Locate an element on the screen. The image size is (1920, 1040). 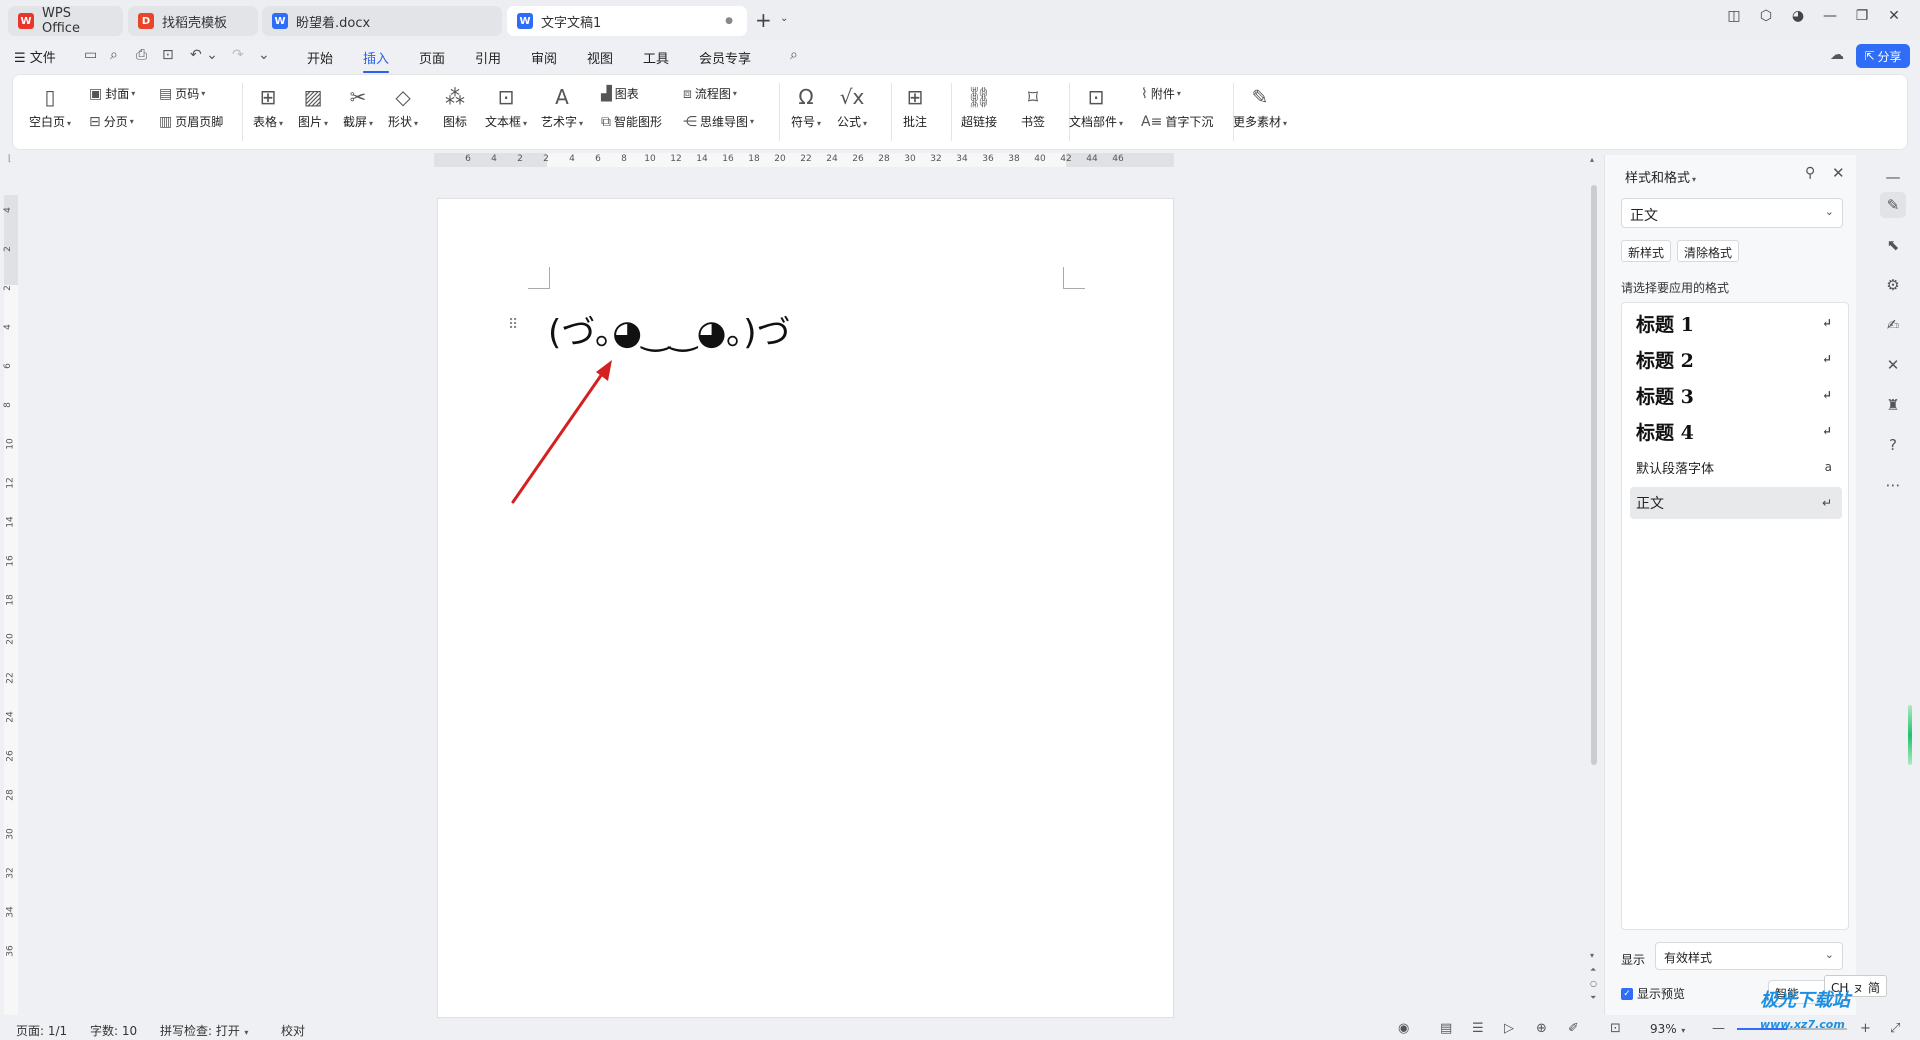
select-cursor-icon: ⬉ is located at coordinates (1893, 245).